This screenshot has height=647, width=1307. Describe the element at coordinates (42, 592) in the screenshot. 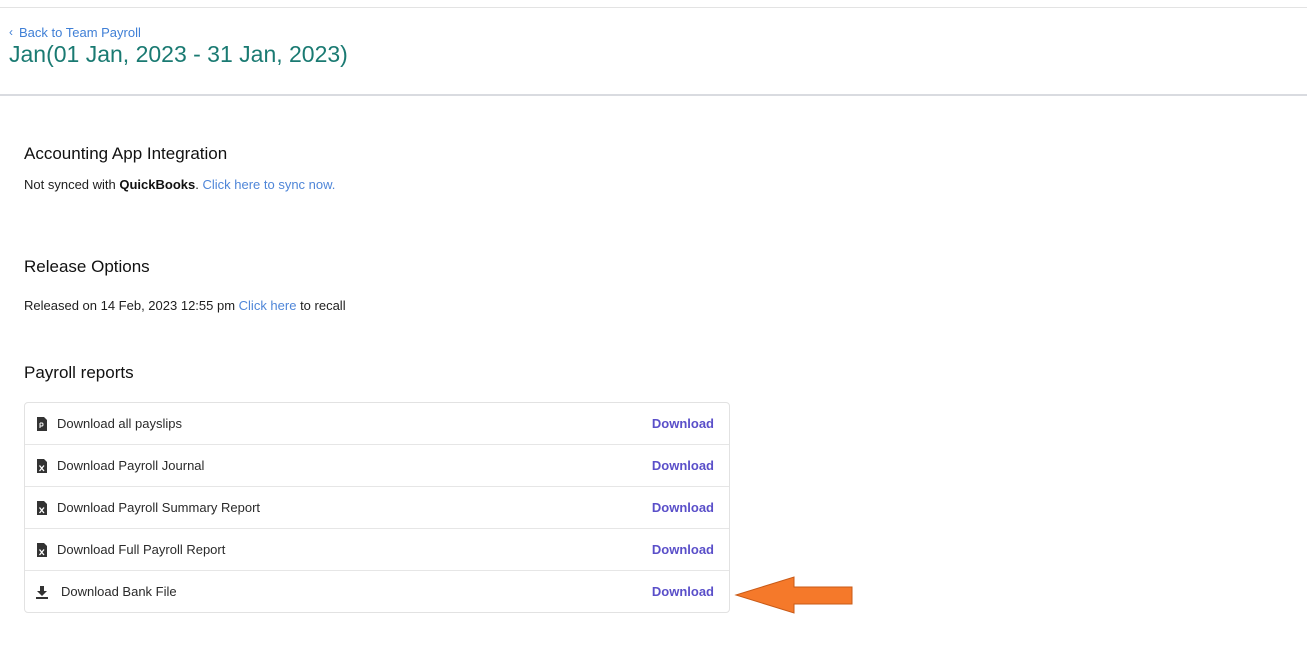

I see `download-icon` at that location.